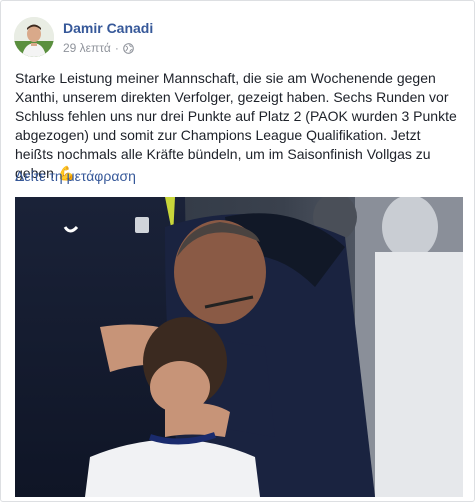 This screenshot has height=502, width=475. I want to click on post-timestamp: 29 λεπτά, so click(87, 48).